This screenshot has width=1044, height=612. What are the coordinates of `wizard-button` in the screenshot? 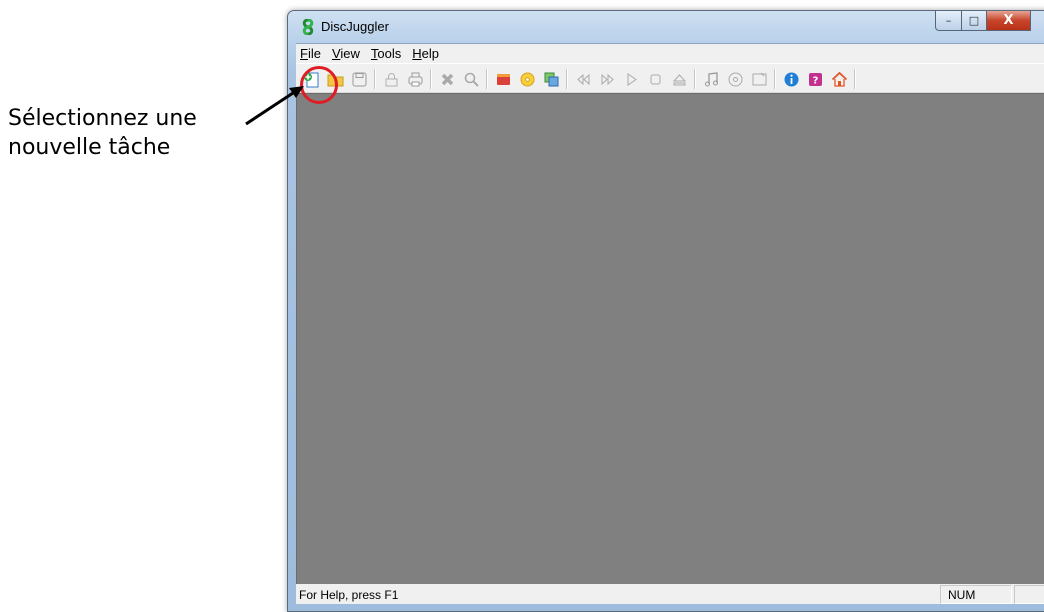 It's located at (503, 79).